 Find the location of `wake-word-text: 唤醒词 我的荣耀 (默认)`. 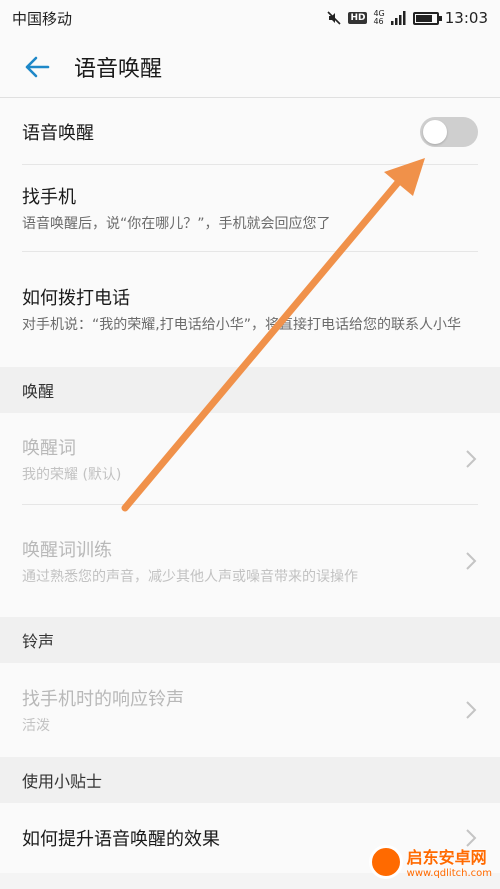

wake-word-text: 唤醒词 我的荣耀 (默认) is located at coordinates (239, 459).